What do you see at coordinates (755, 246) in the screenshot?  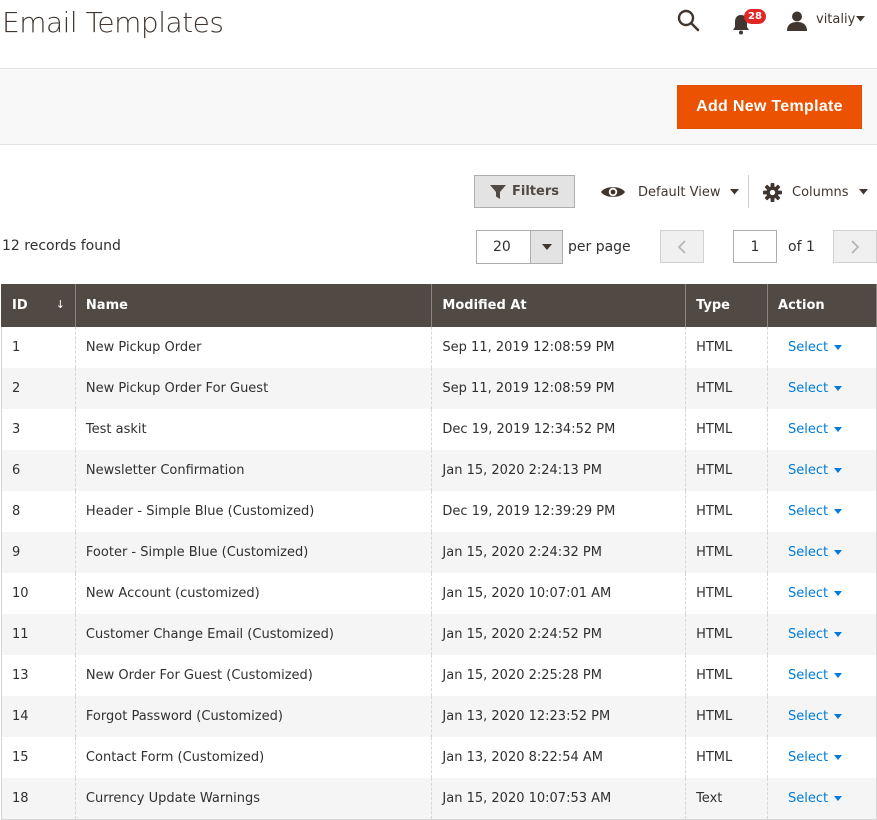 I see `current-page-input` at bounding box center [755, 246].